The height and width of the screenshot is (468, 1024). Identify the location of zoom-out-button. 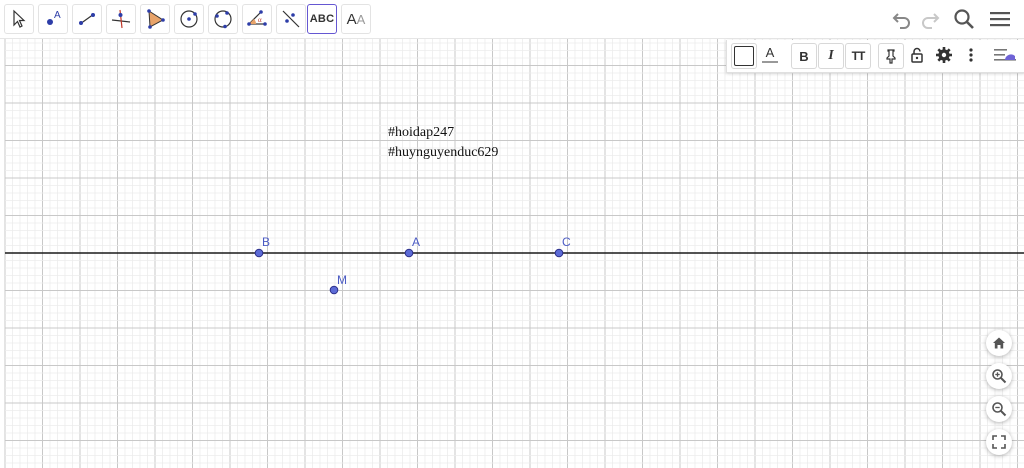
(999, 409).